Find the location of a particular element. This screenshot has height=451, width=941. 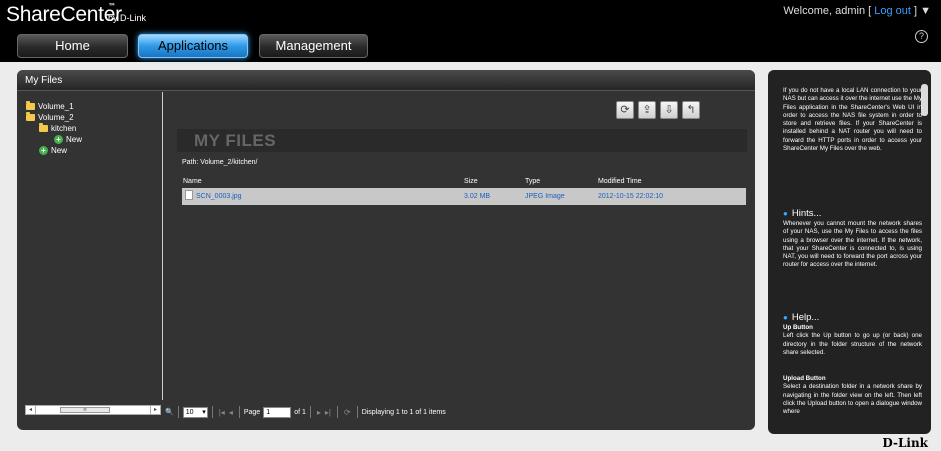

up-folder-icon: ↰ is located at coordinates (691, 110).